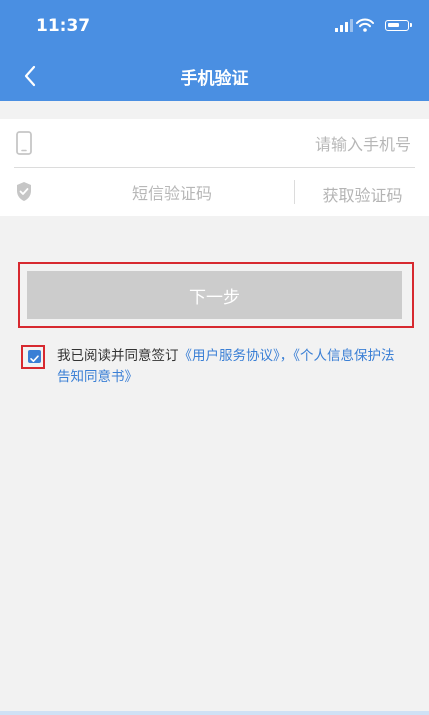  Describe the element at coordinates (214, 50) in the screenshot. I see `header: 11:37 手机验证` at that location.